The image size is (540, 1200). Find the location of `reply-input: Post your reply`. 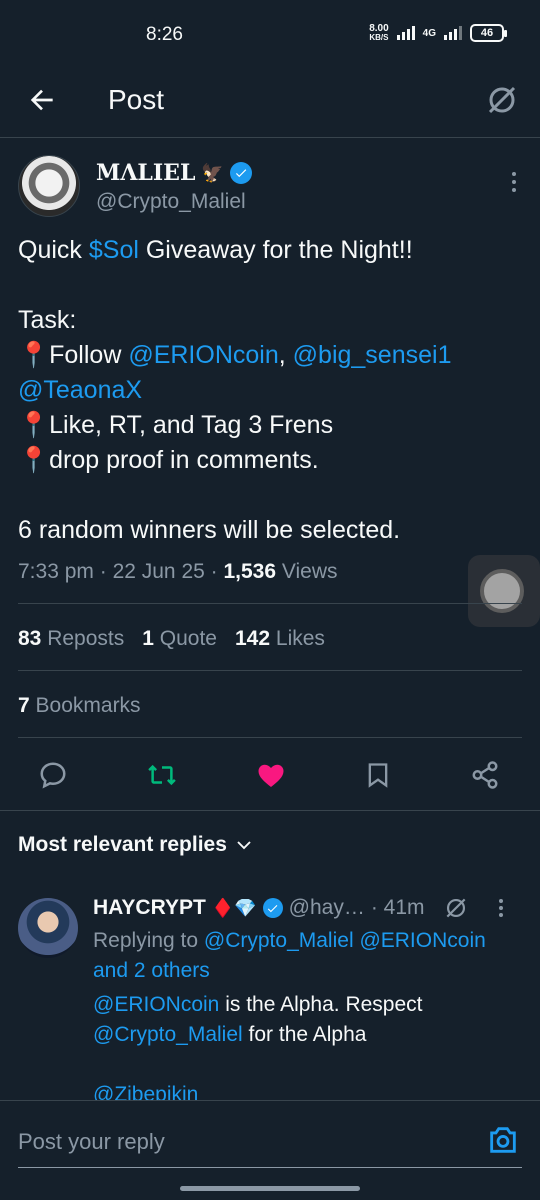

reply-input: Post your reply is located at coordinates (91, 1142).